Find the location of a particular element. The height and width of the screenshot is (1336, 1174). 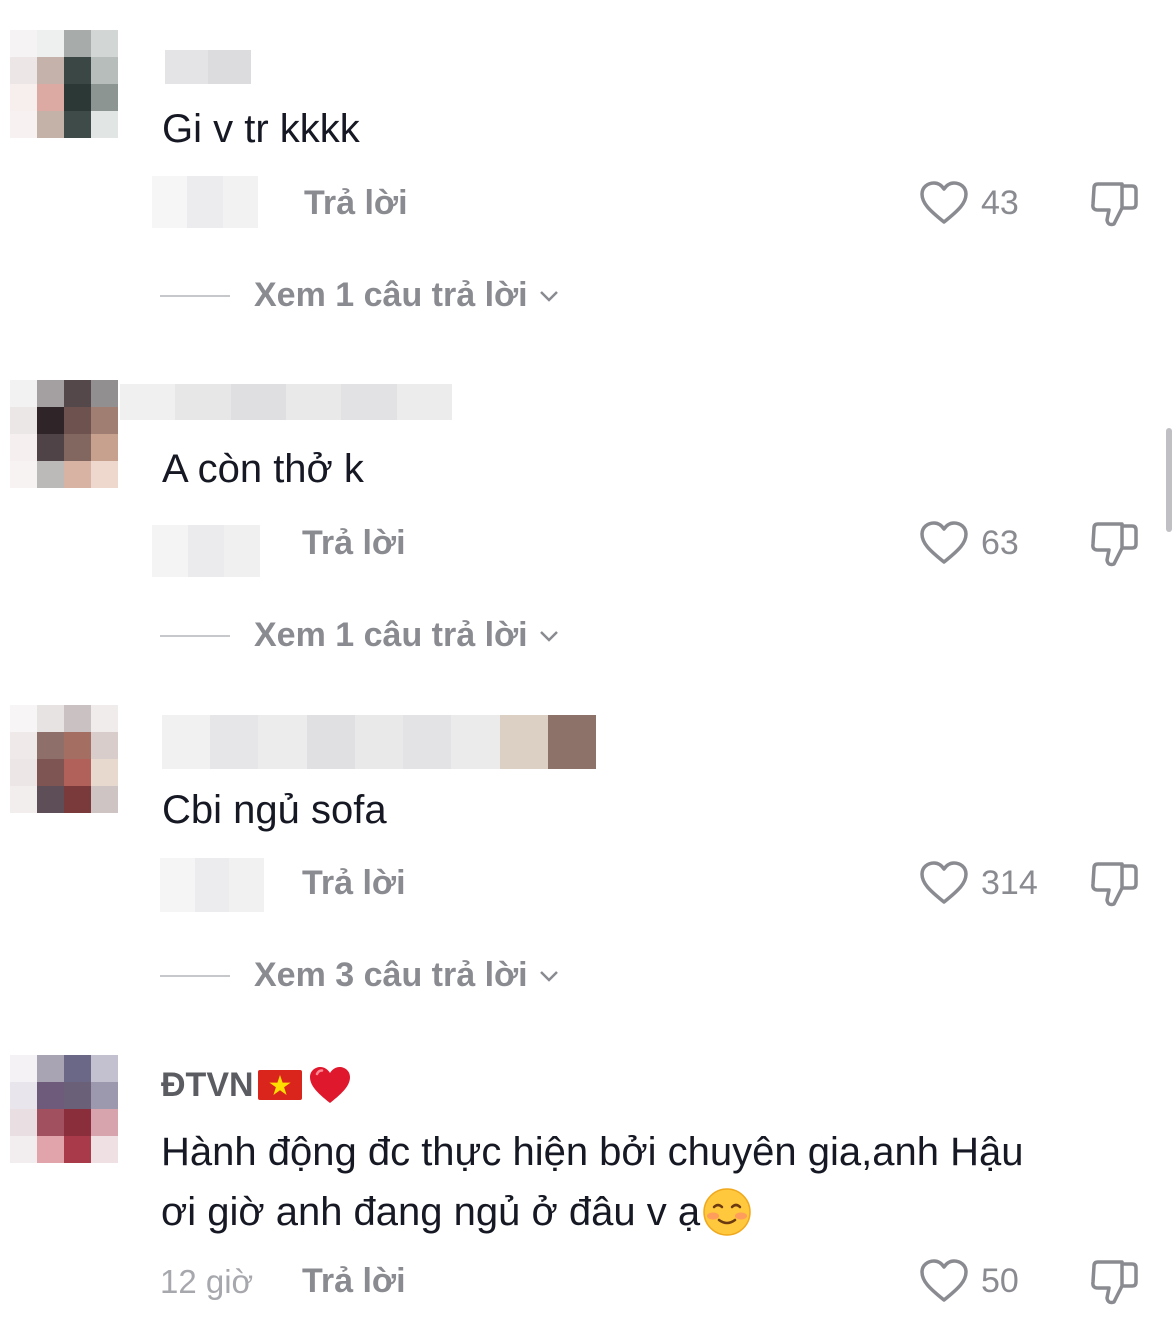

comment-time: 12 giờ is located at coordinates (207, 1281).